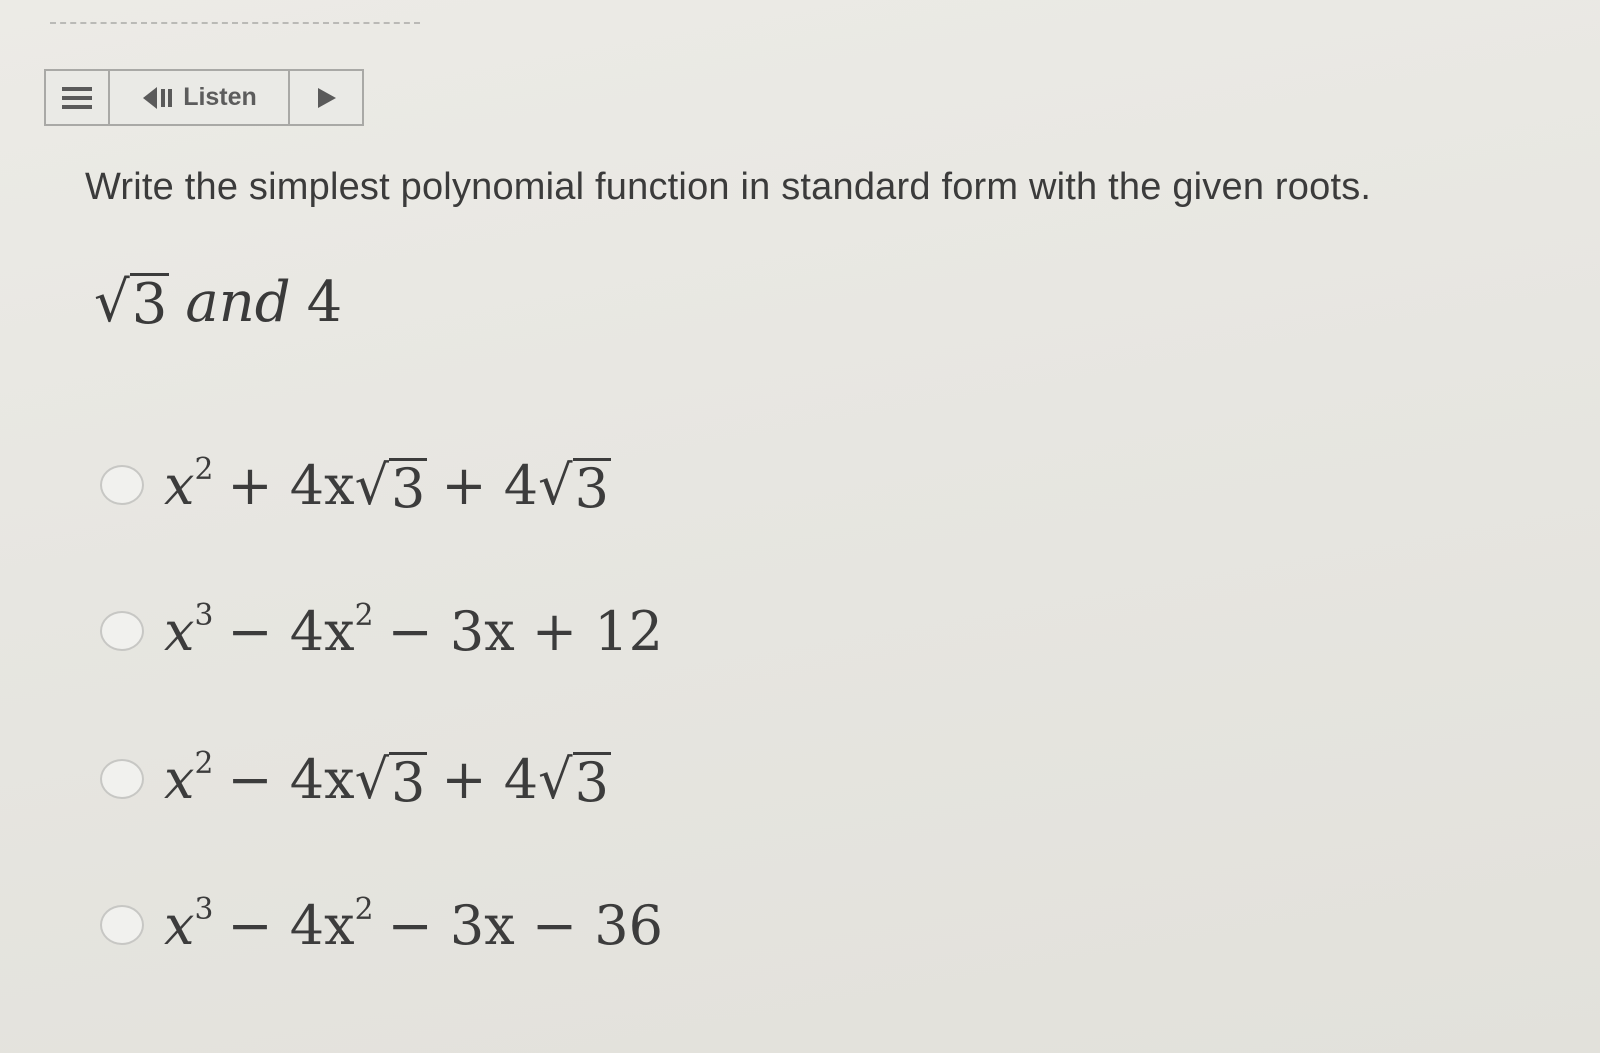 Image resolution: width=1600 pixels, height=1053 pixels. I want to click on root-sqrt: √ 3, so click(132, 304).